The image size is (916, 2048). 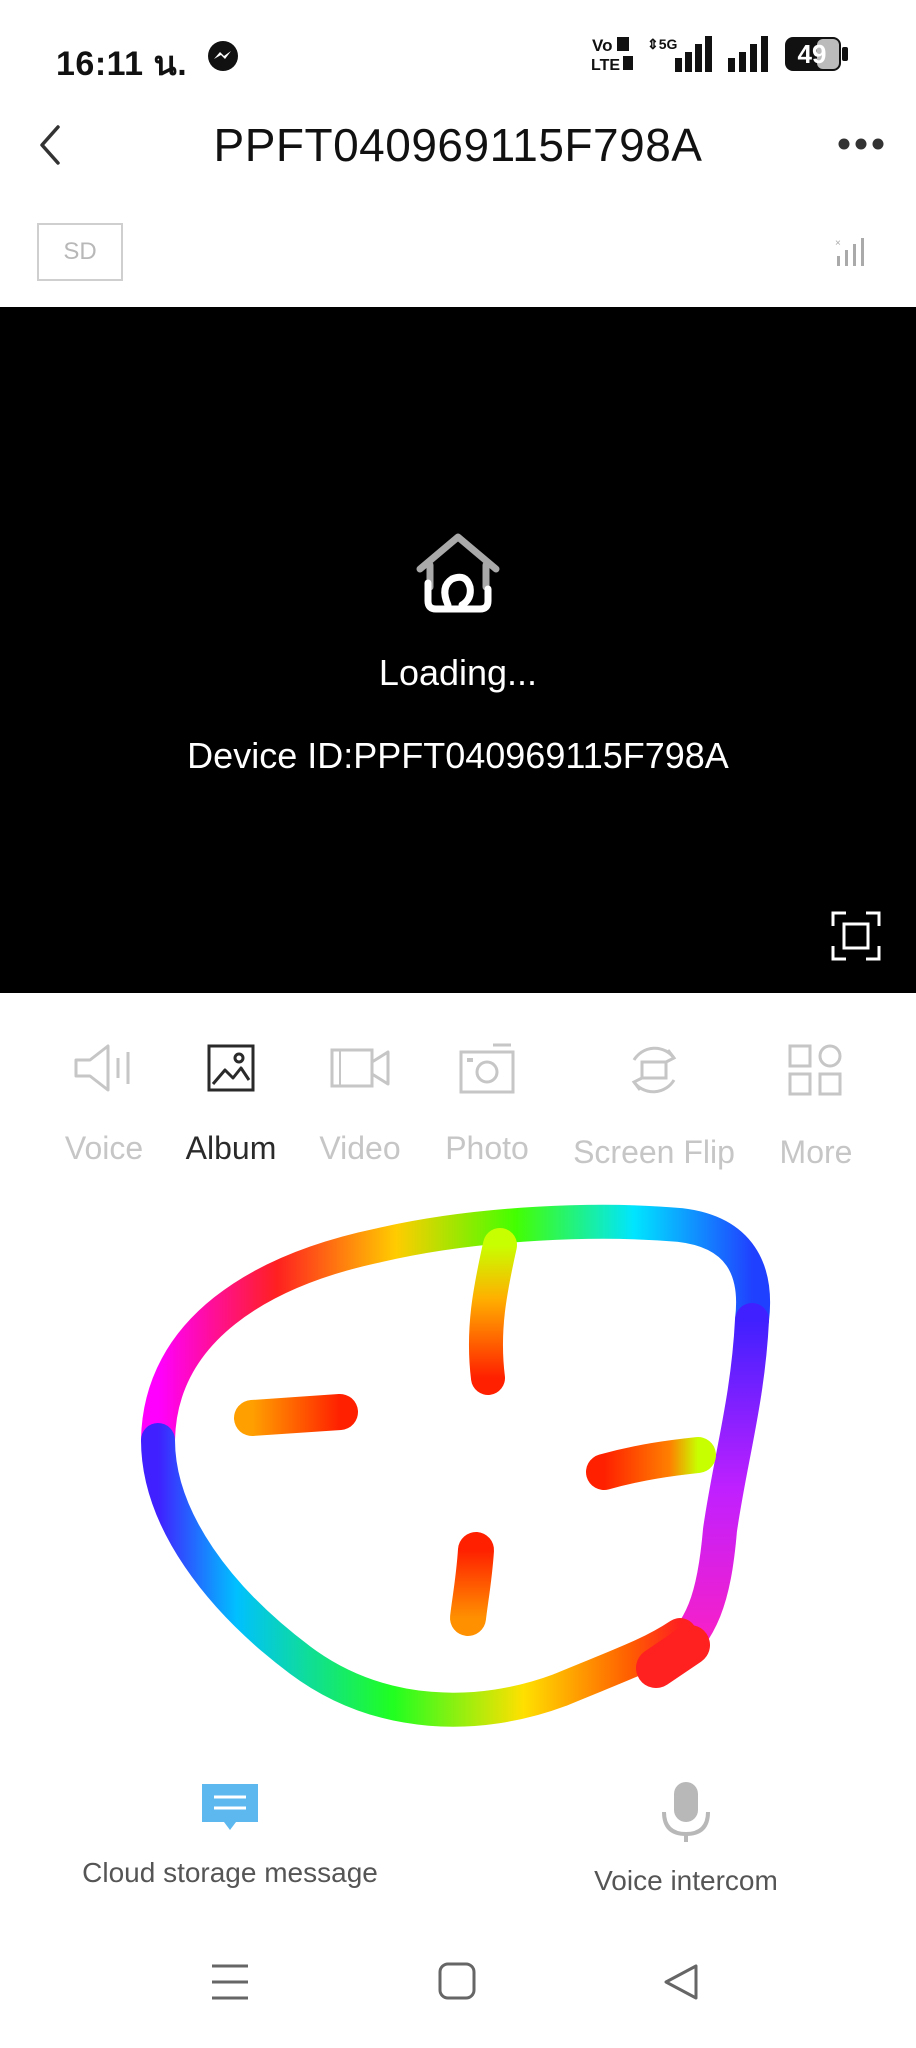 I want to click on back-triangle-icon, so click(x=681, y=1982).